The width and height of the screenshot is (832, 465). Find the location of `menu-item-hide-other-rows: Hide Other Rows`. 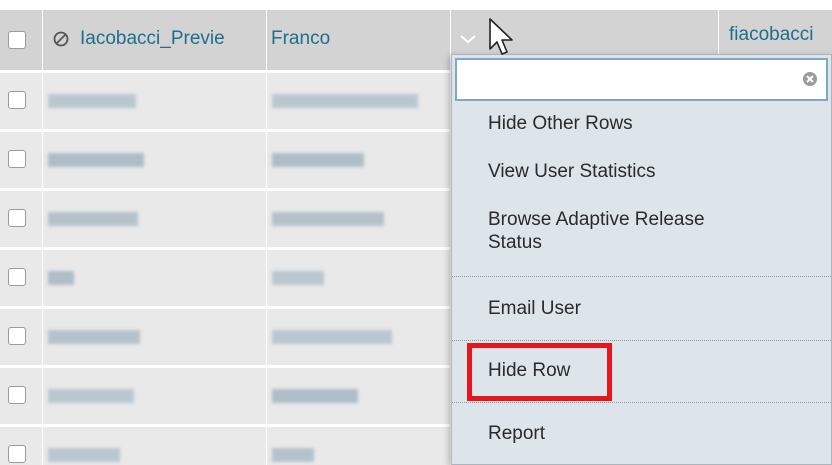

menu-item-hide-other-rows: Hide Other Rows is located at coordinates (560, 123).